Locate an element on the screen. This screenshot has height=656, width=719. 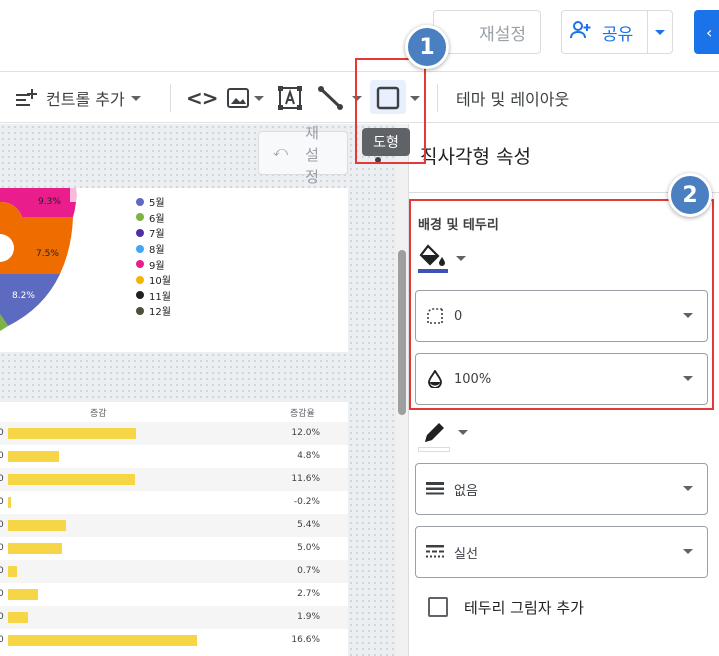
change-rate: 0.7% is located at coordinates (308, 571).